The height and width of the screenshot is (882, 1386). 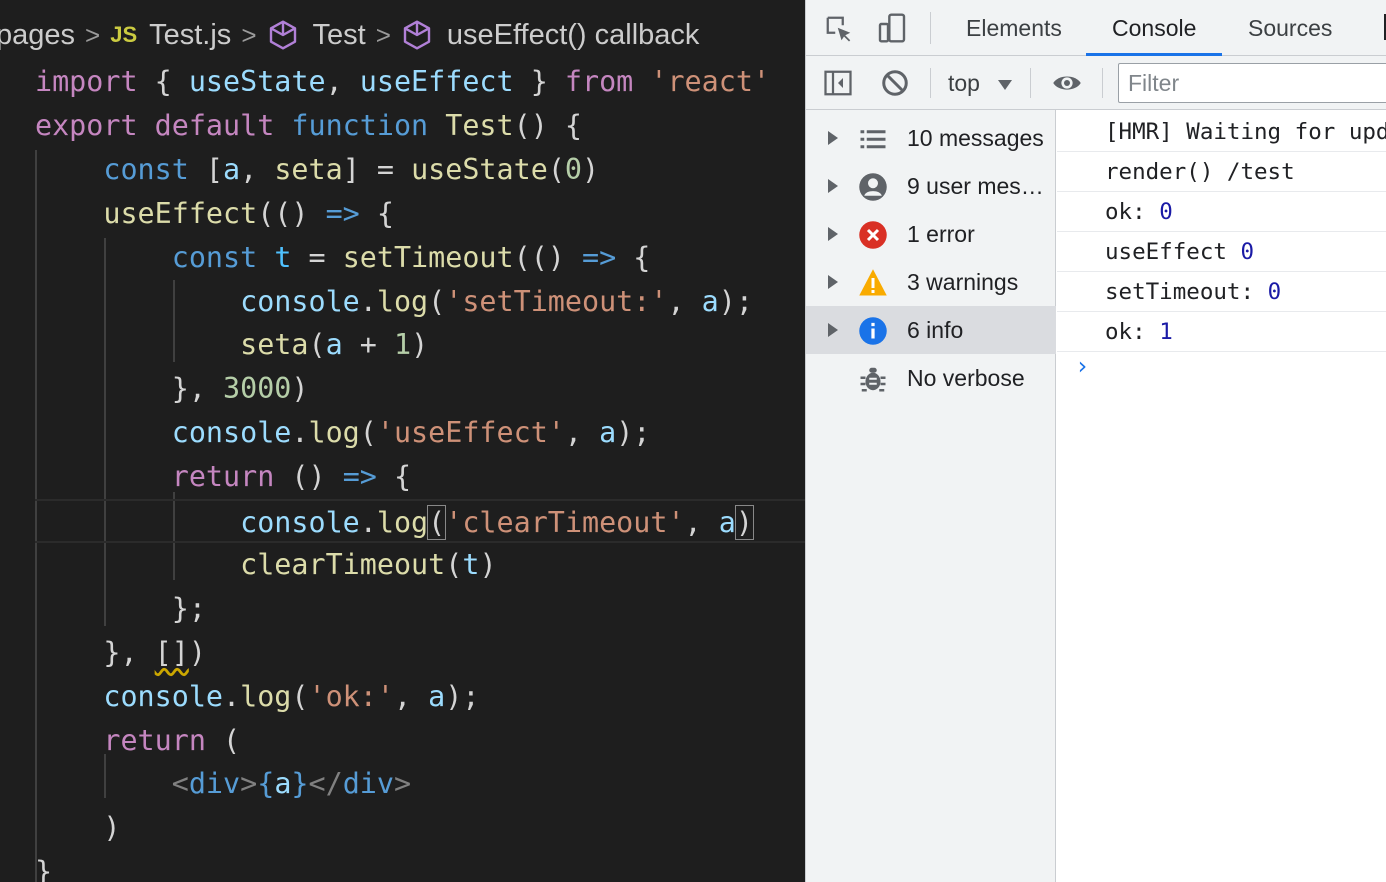 What do you see at coordinates (895, 83) in the screenshot?
I see `clear-console-icon` at bounding box center [895, 83].